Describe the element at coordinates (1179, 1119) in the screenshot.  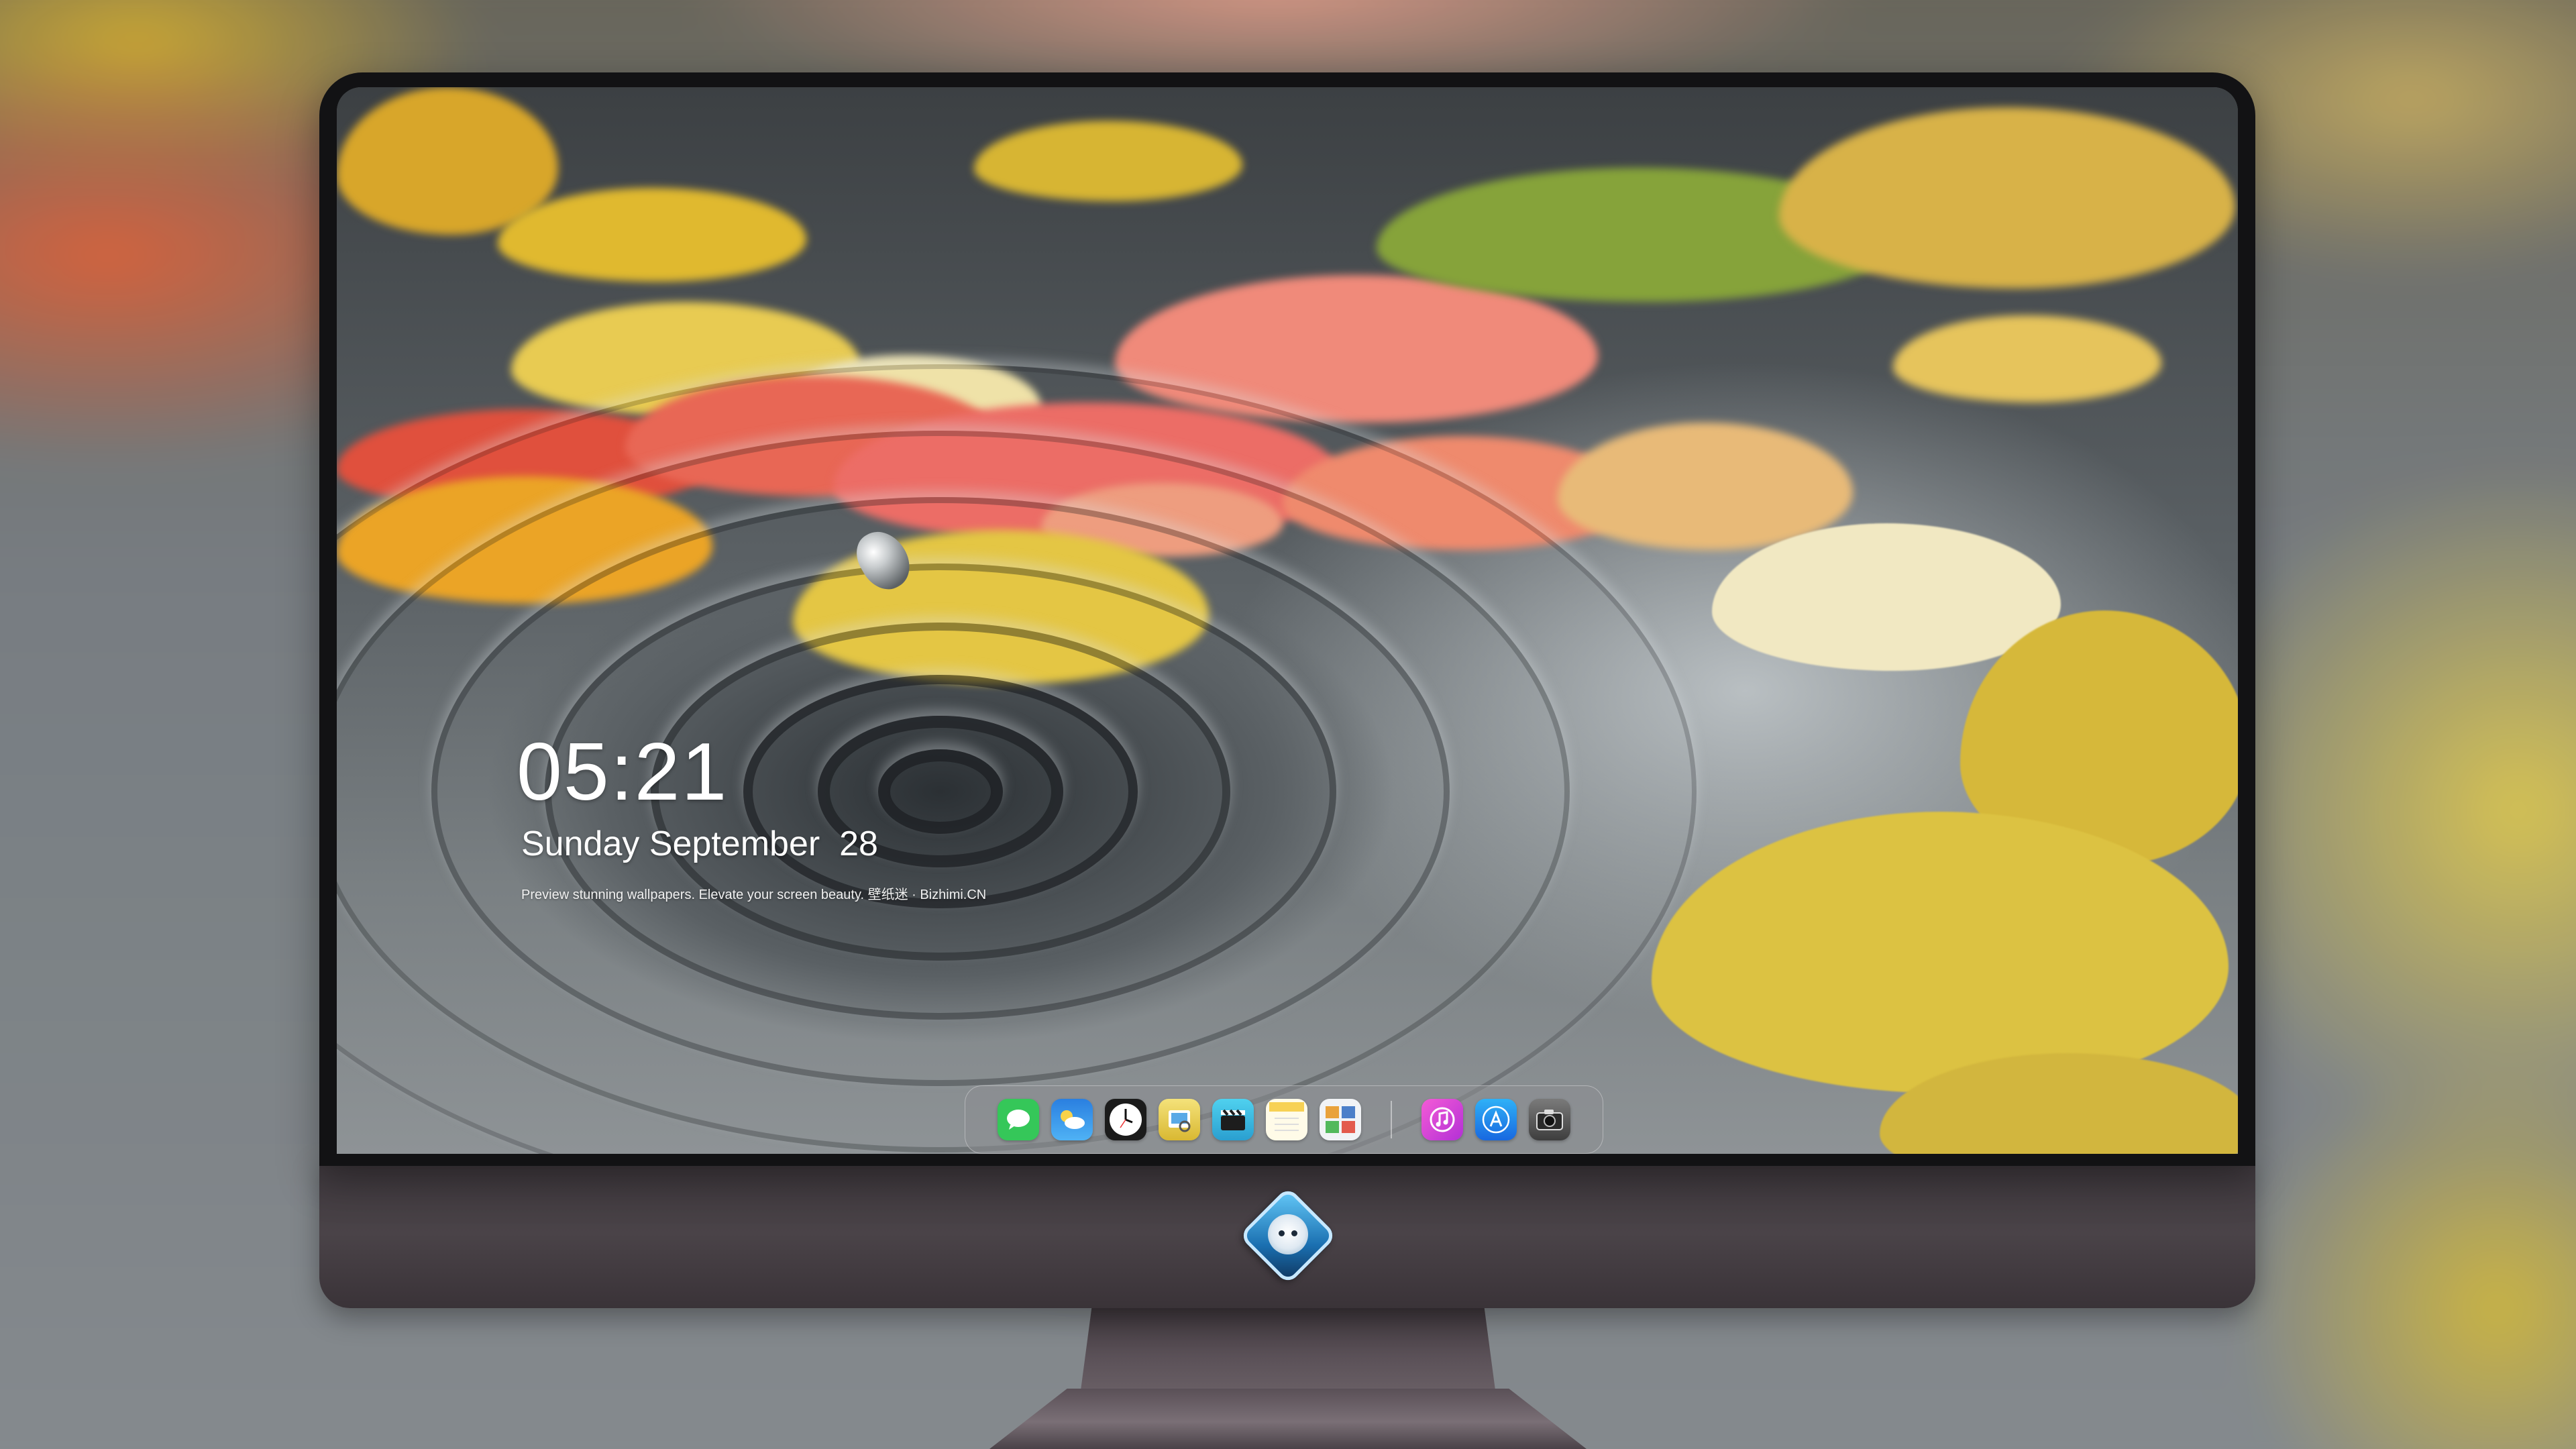
I see `preview-icon` at that location.